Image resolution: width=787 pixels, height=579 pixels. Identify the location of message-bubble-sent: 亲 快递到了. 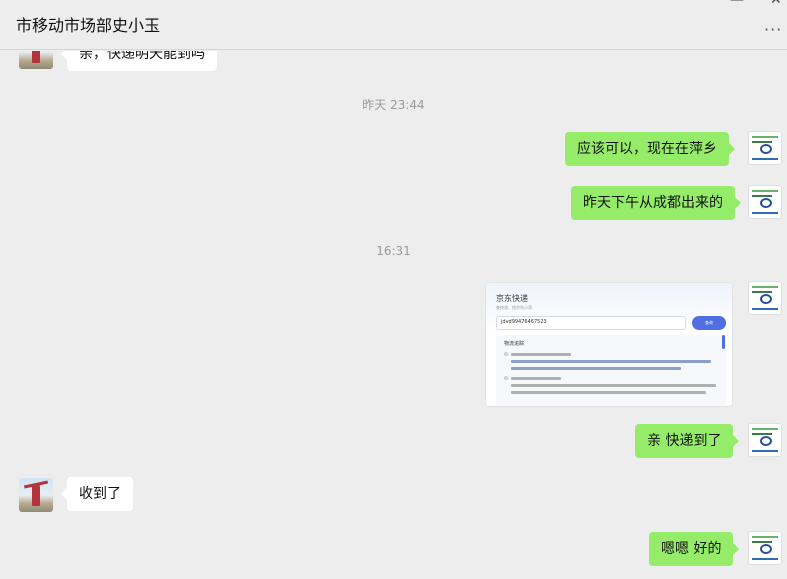
(687, 441).